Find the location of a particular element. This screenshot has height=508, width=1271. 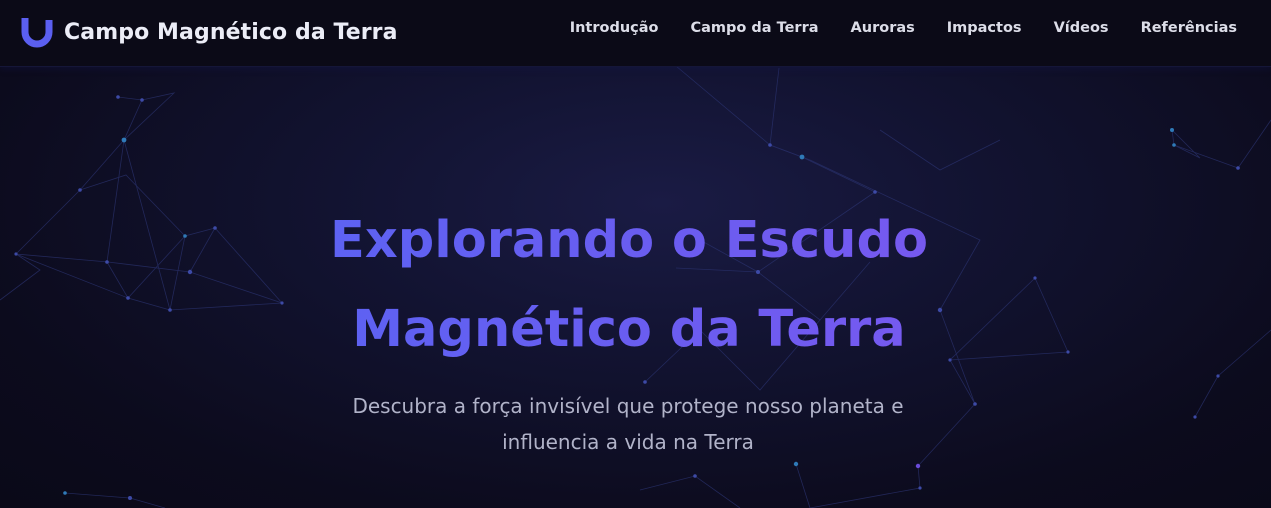

nav-link-impactos: Impactos is located at coordinates (984, 28).